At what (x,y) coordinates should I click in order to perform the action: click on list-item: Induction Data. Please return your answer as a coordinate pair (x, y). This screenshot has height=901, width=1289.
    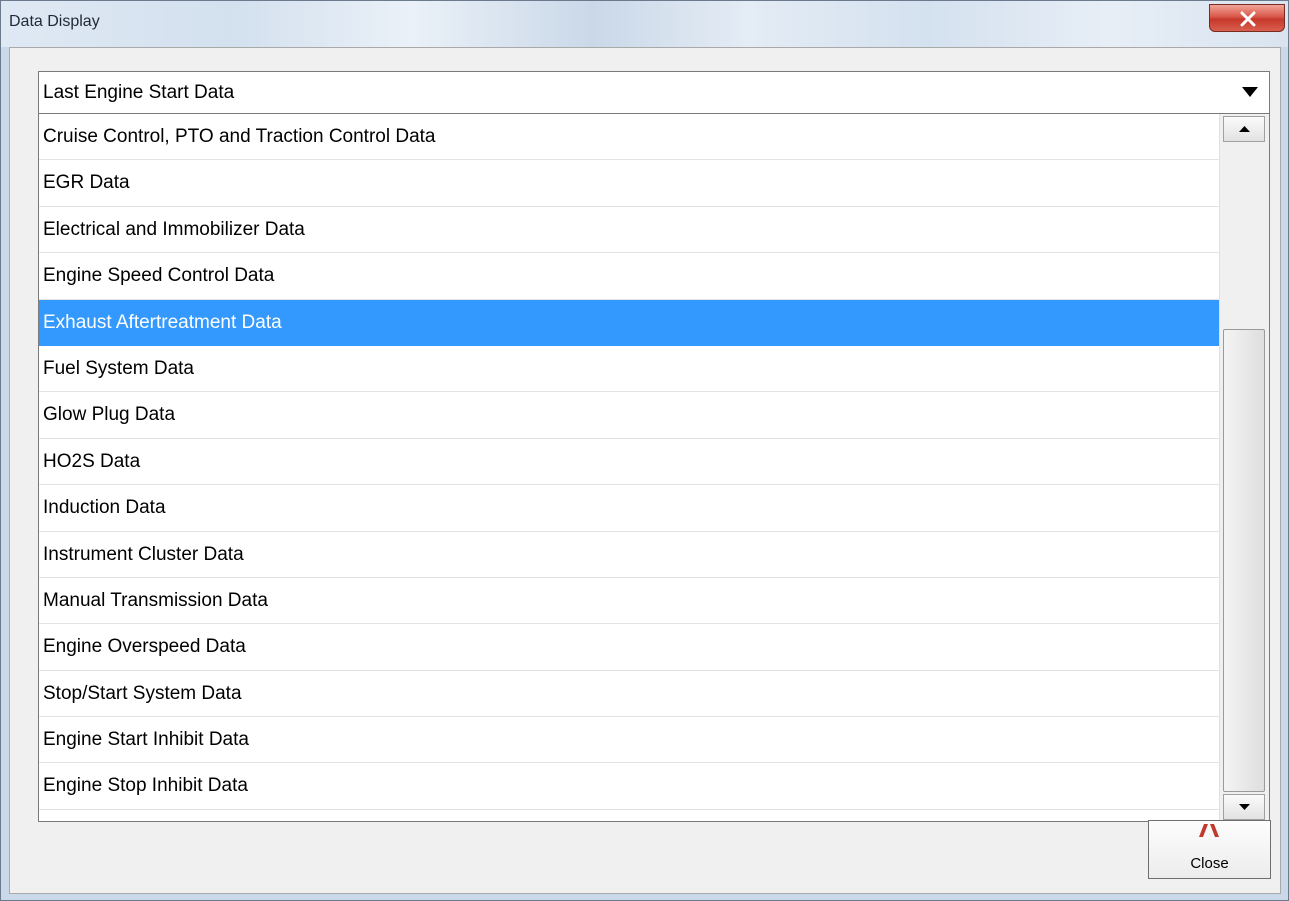
    Looking at the image, I should click on (629, 508).